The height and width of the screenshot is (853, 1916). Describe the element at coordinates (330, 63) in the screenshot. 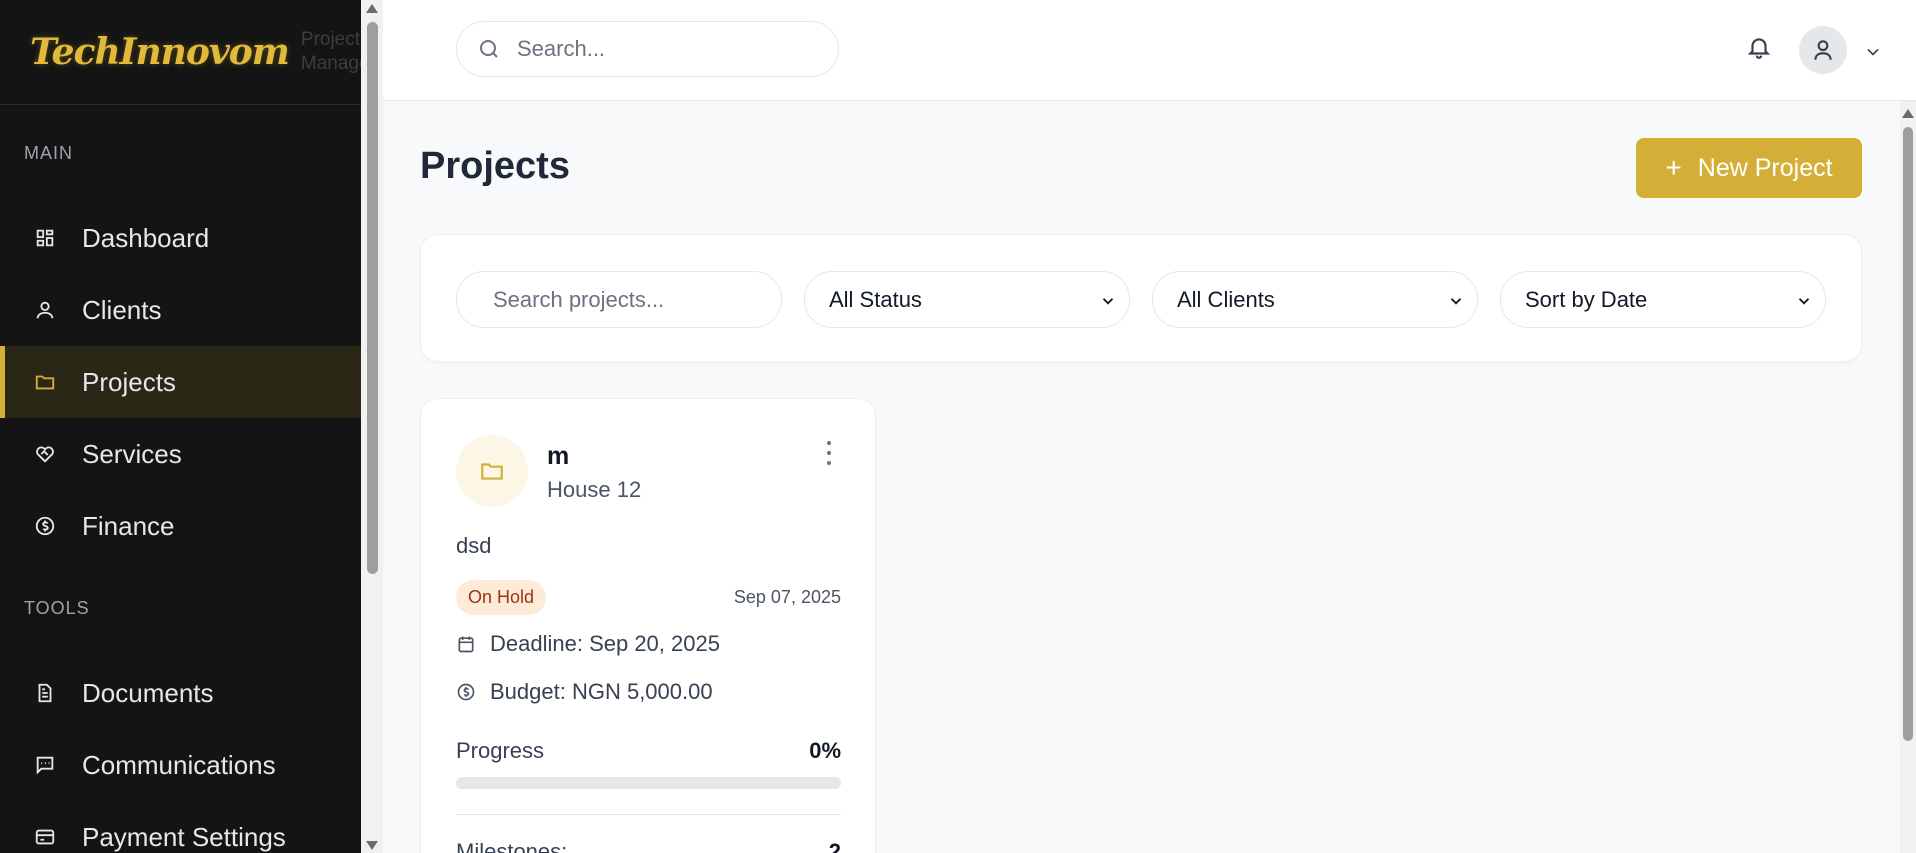

I see `brand-subtitle-line2: Manager` at that location.